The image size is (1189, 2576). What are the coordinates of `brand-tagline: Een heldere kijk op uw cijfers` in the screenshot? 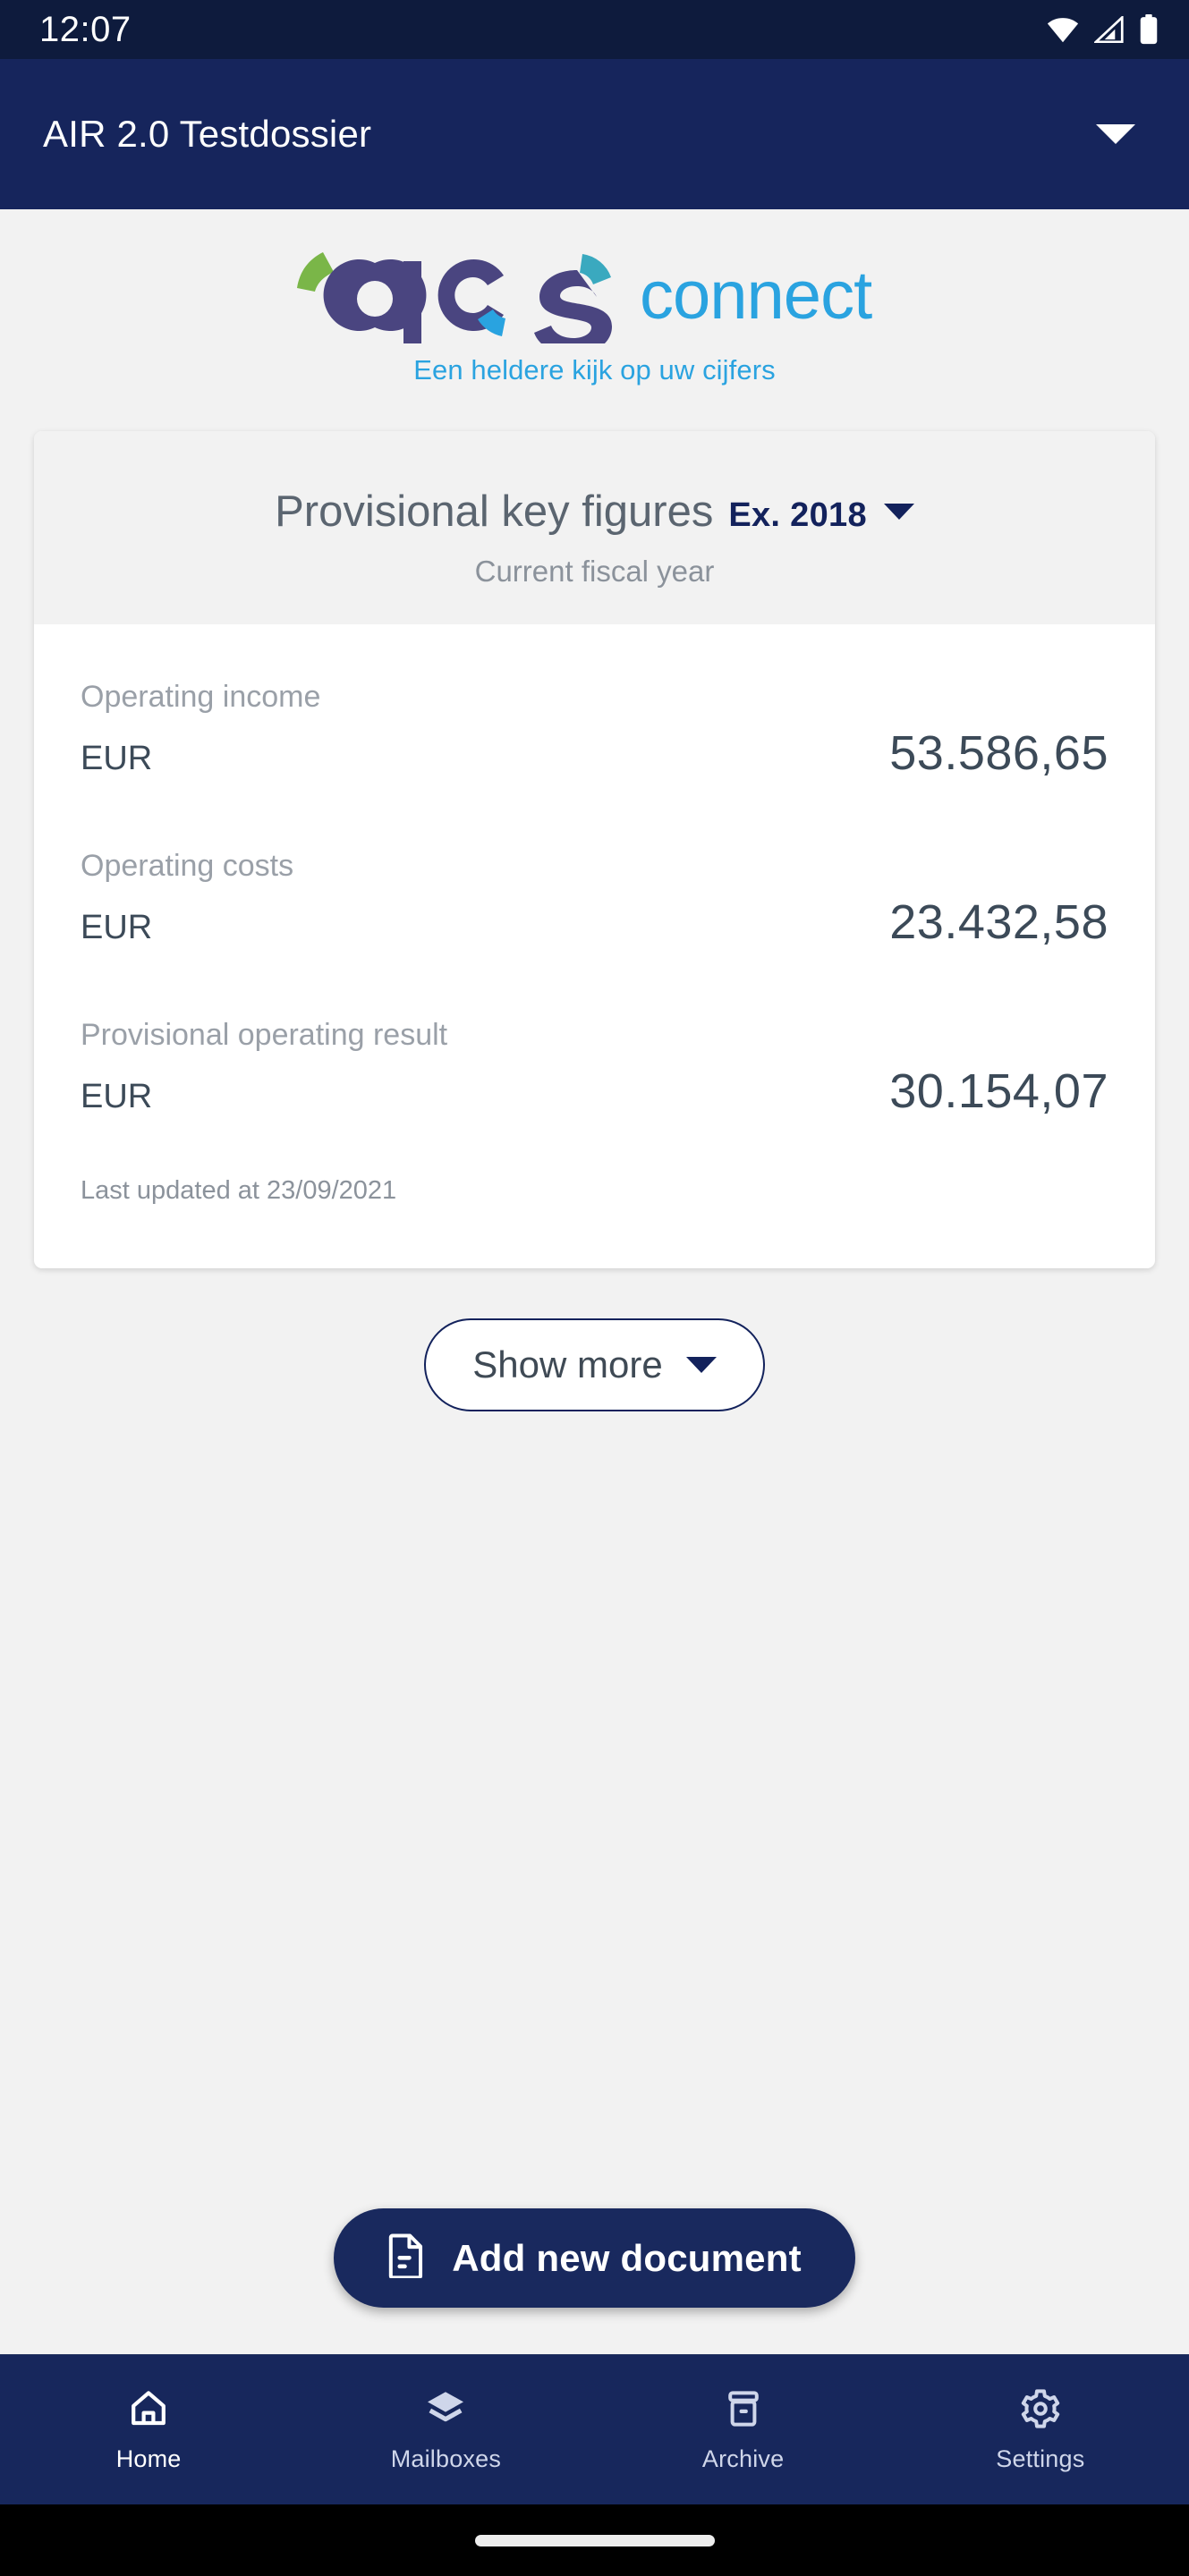 It's located at (594, 370).